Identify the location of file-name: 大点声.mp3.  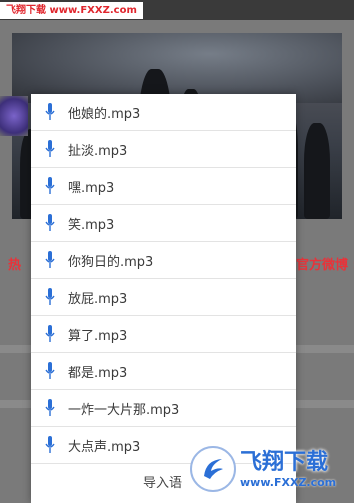
(104, 447).